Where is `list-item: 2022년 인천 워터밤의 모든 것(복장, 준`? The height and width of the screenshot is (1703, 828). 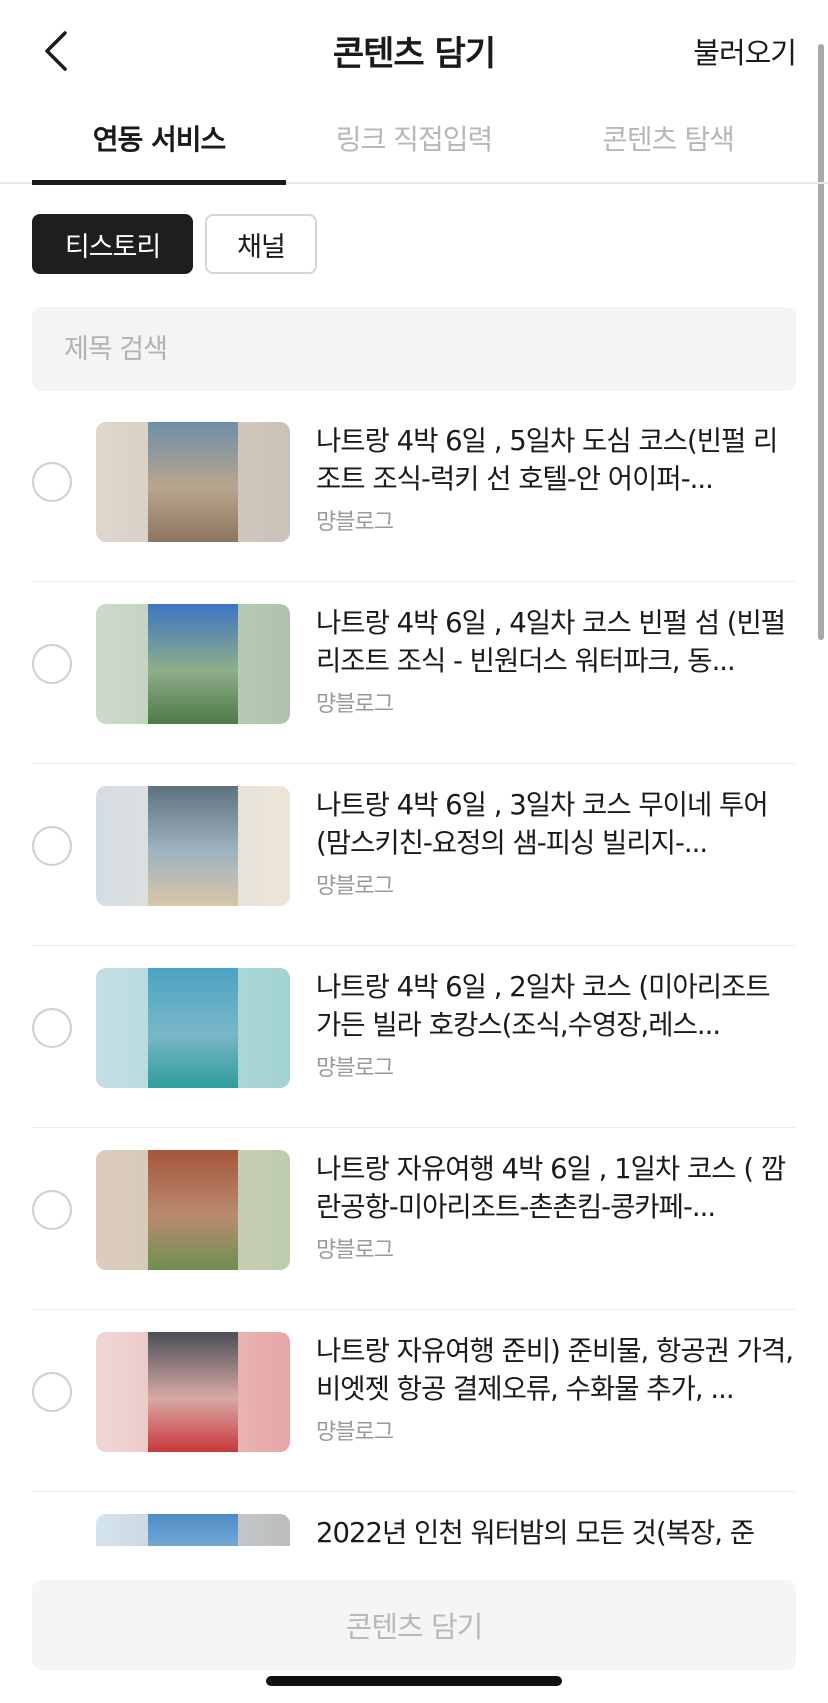 list-item: 2022년 인천 워터밤의 모든 것(복장, 준 is located at coordinates (414, 1519).